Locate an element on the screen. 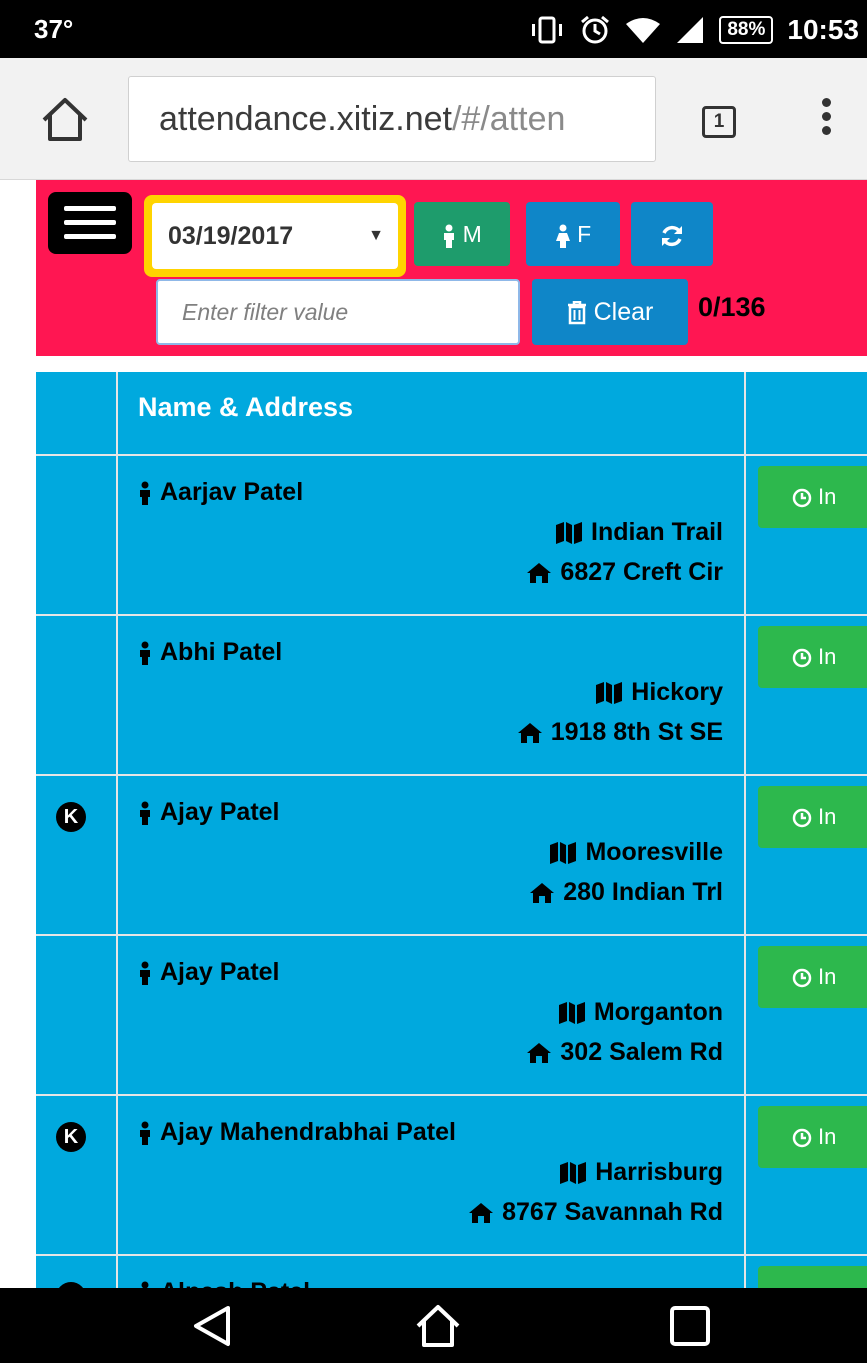  table-row: Abhi Patel Hickory 1918 8th St SE In is located at coordinates (451, 694).